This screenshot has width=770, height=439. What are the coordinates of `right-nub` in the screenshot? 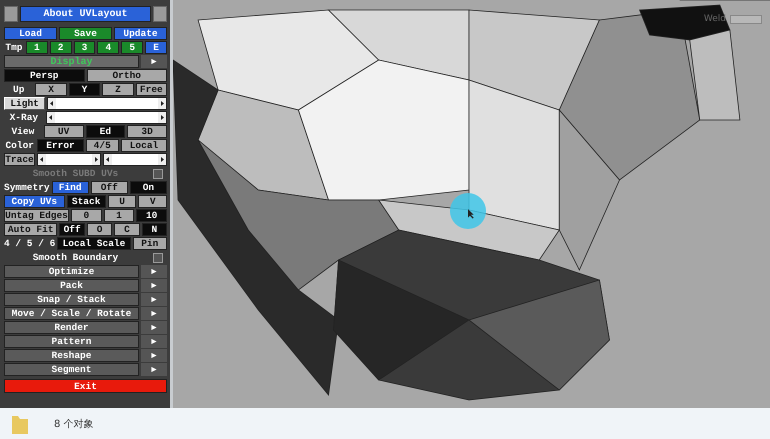 It's located at (160, 14).